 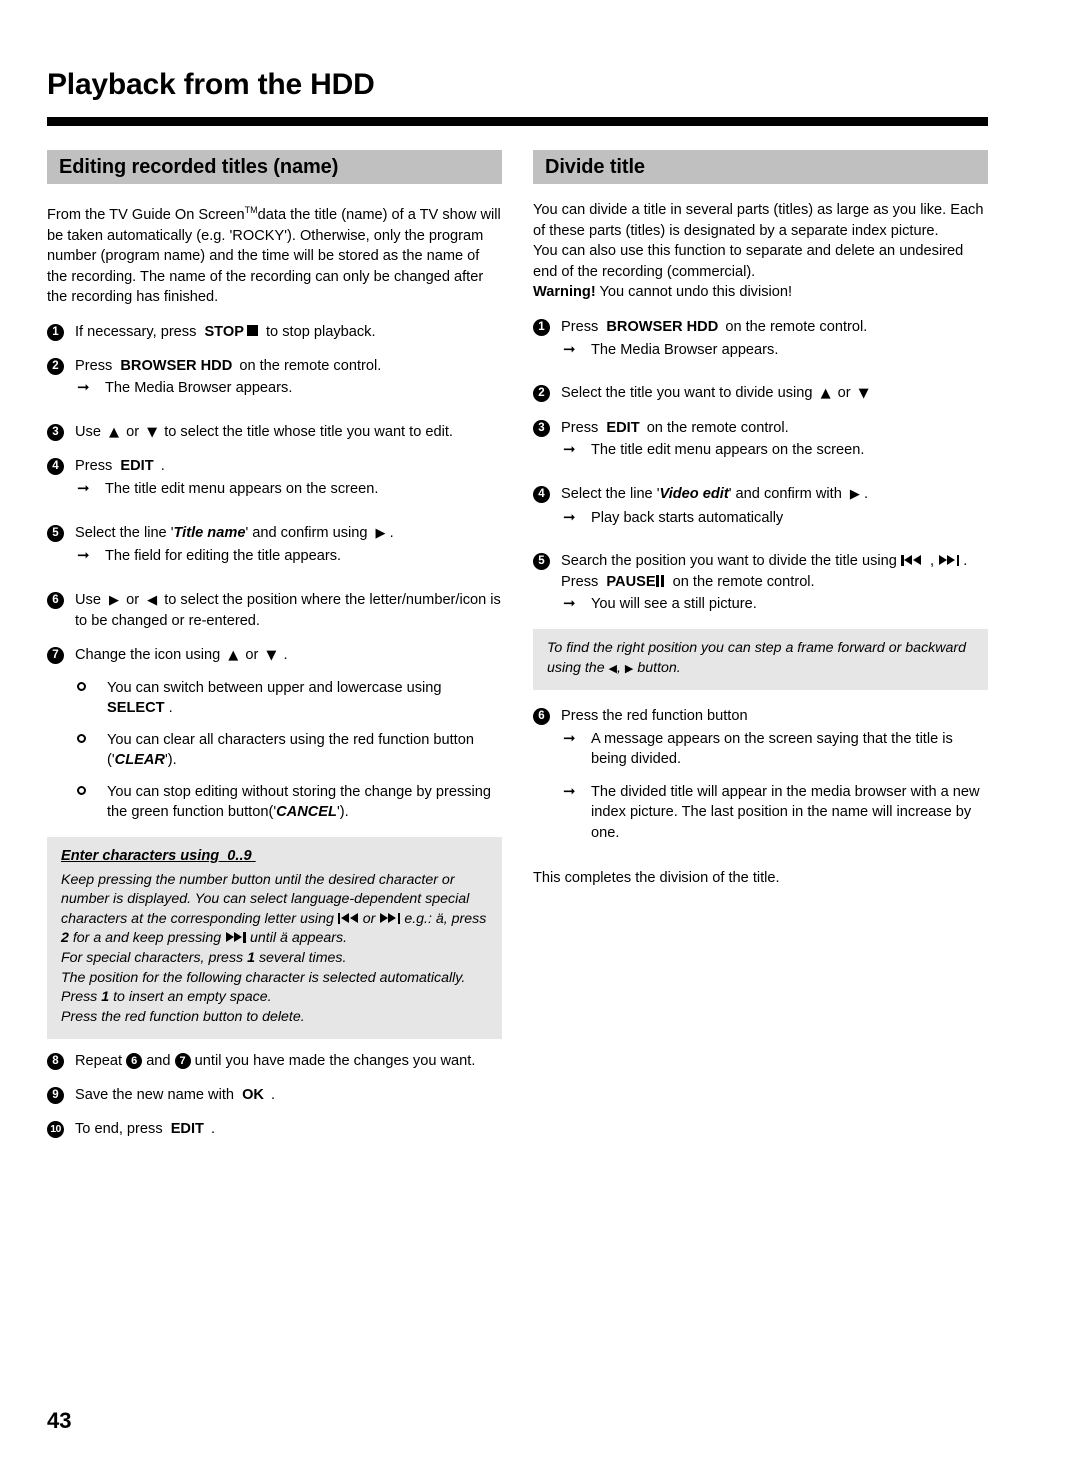 I want to click on note-text-b: e.g.: ä, press, so click(x=445, y=918).